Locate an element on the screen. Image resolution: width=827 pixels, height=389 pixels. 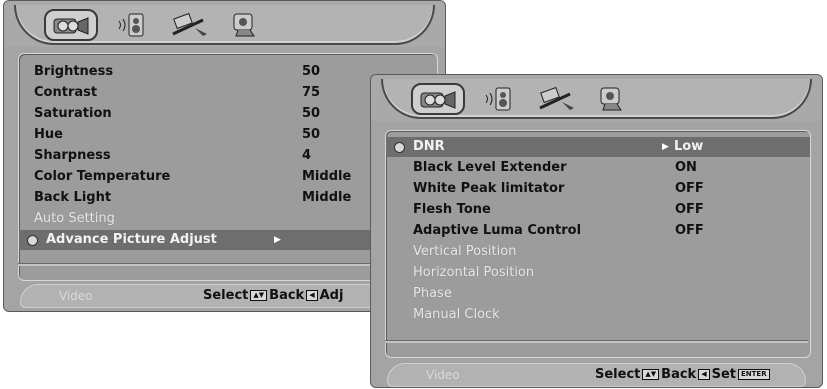
menu-item-phase: Phase is located at coordinates (598, 294).